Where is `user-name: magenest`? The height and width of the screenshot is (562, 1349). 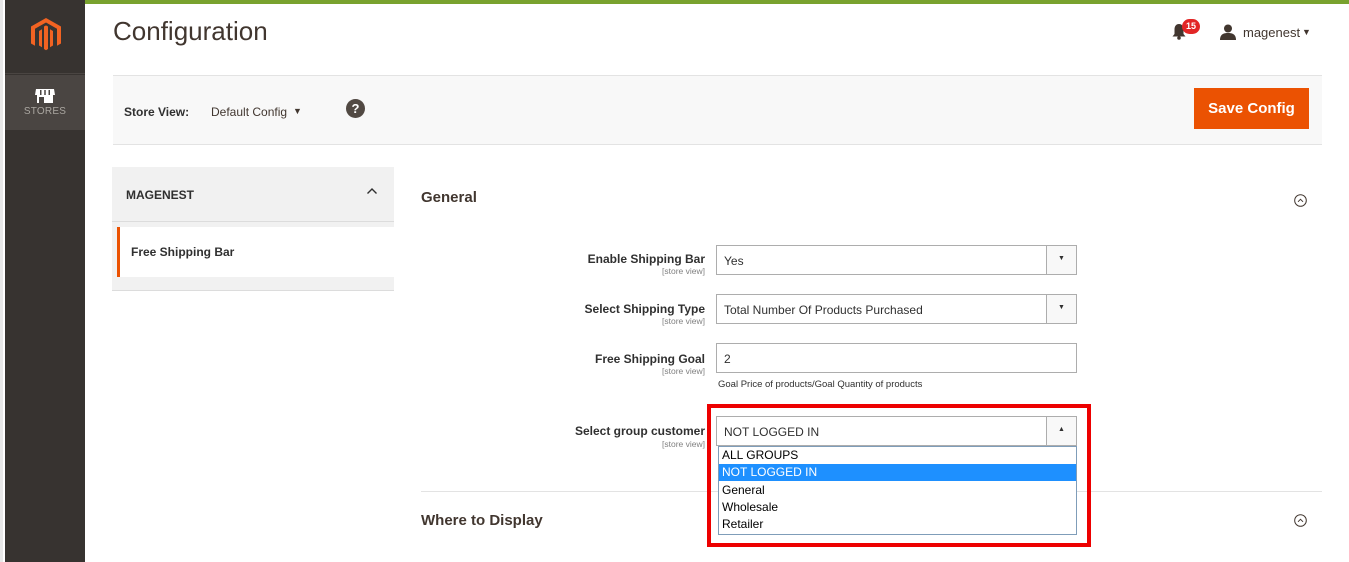
user-name: magenest is located at coordinates (1271, 32).